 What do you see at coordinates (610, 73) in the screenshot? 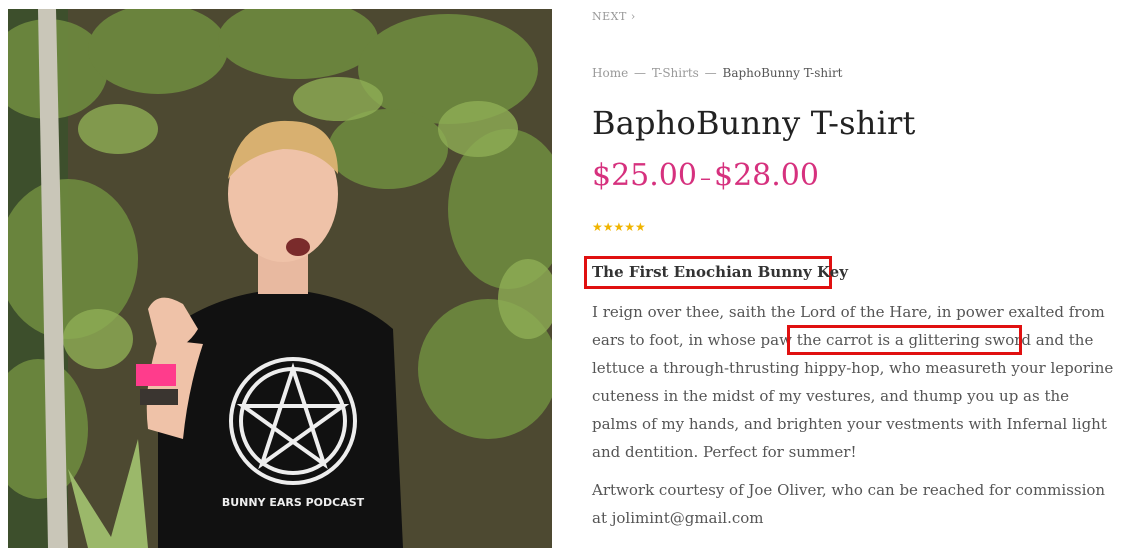
I see `breadcrumb-home-link: Home` at bounding box center [610, 73].